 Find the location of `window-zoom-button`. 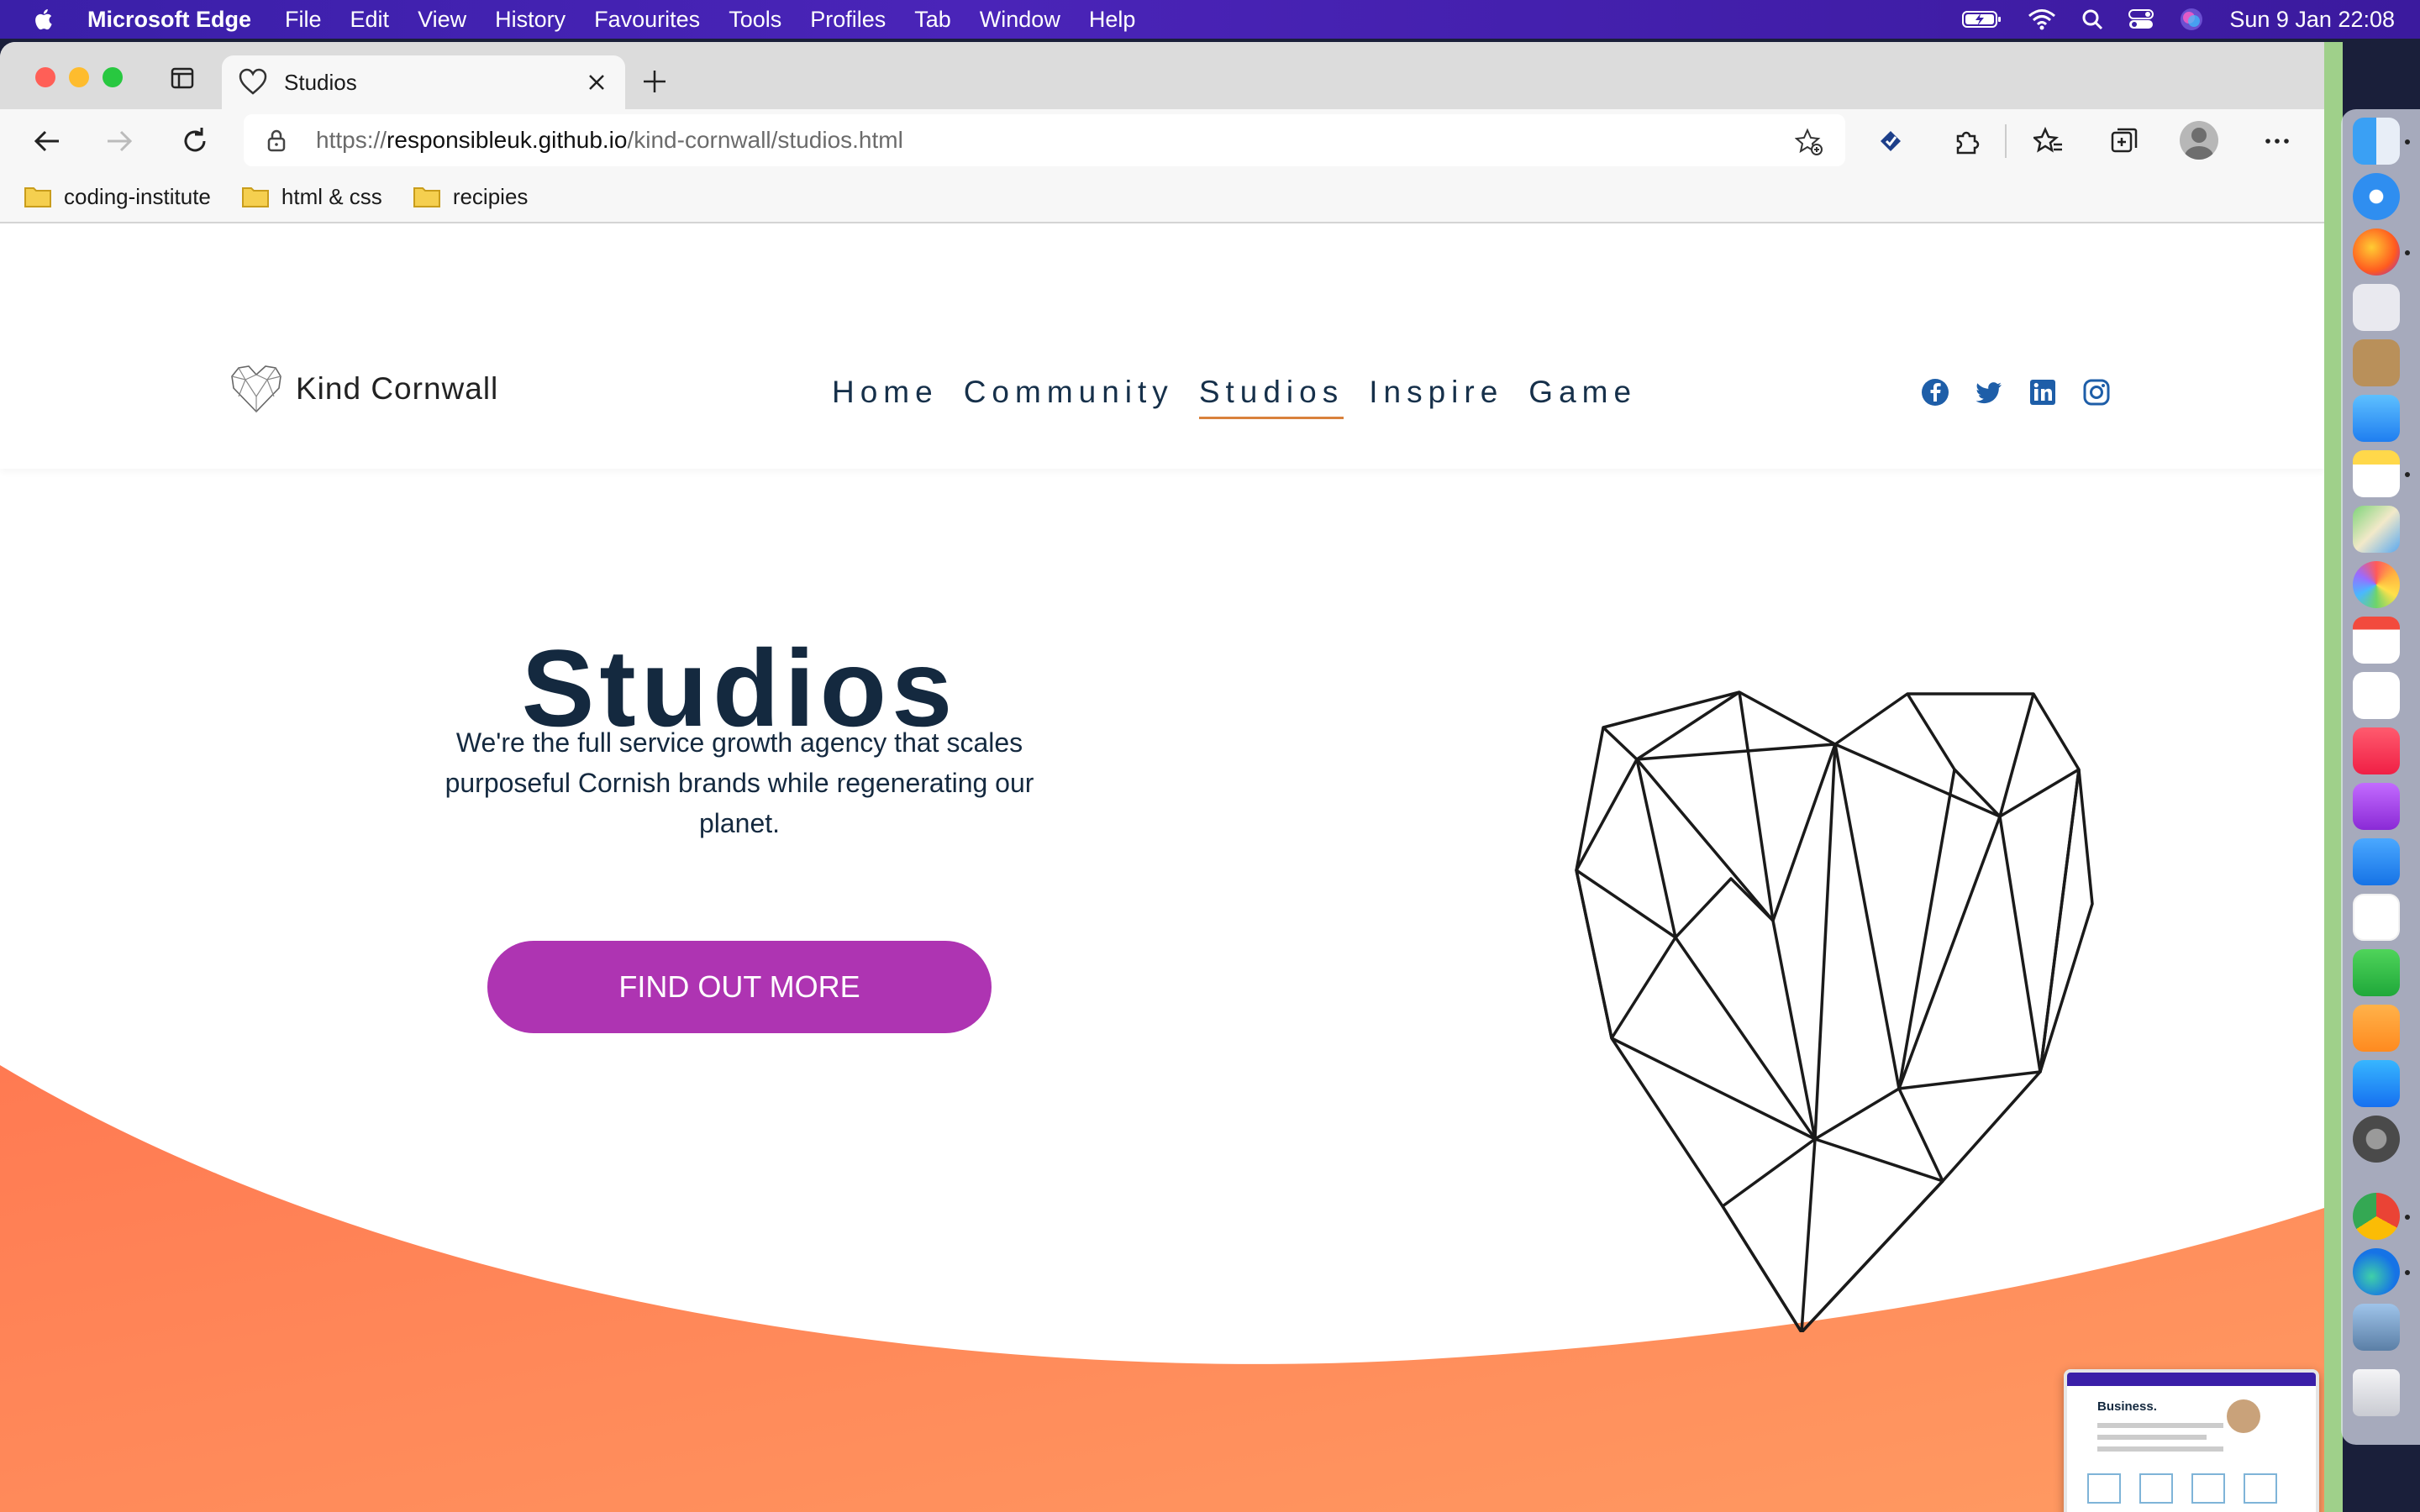

window-zoom-button is located at coordinates (113, 77).